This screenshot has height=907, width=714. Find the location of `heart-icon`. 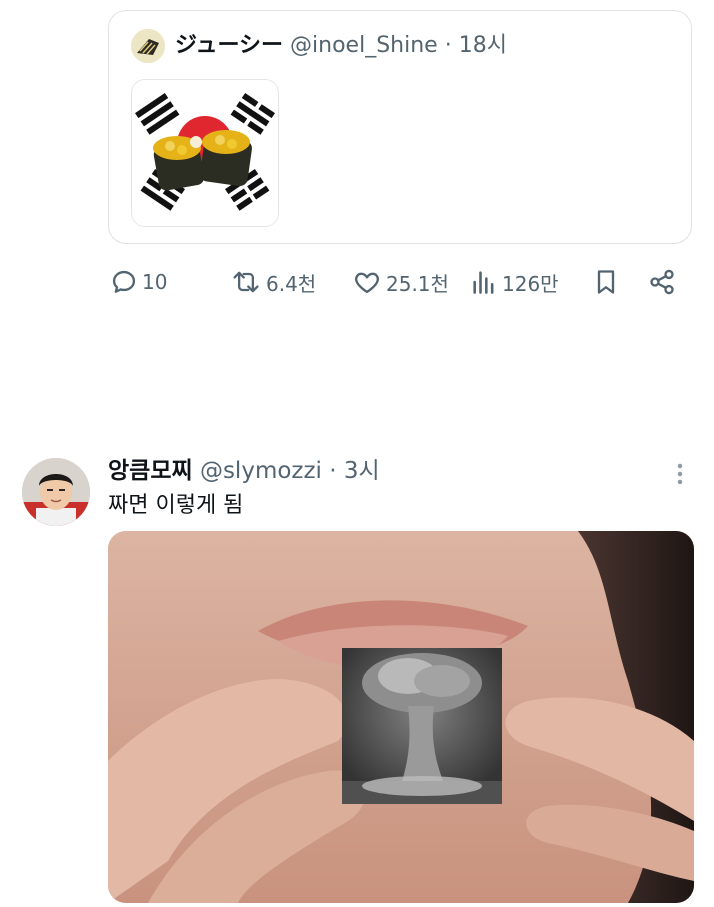

heart-icon is located at coordinates (367, 283).